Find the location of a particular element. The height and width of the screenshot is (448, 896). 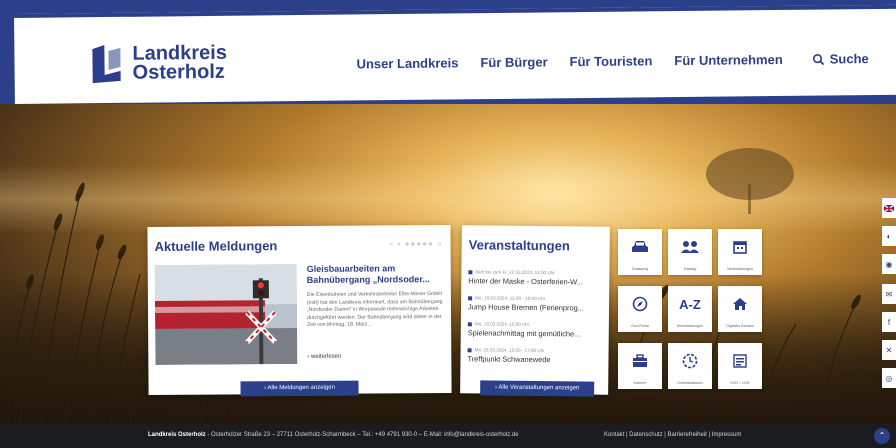

tile-kitaslag: Kitaslag is located at coordinates (690, 252).